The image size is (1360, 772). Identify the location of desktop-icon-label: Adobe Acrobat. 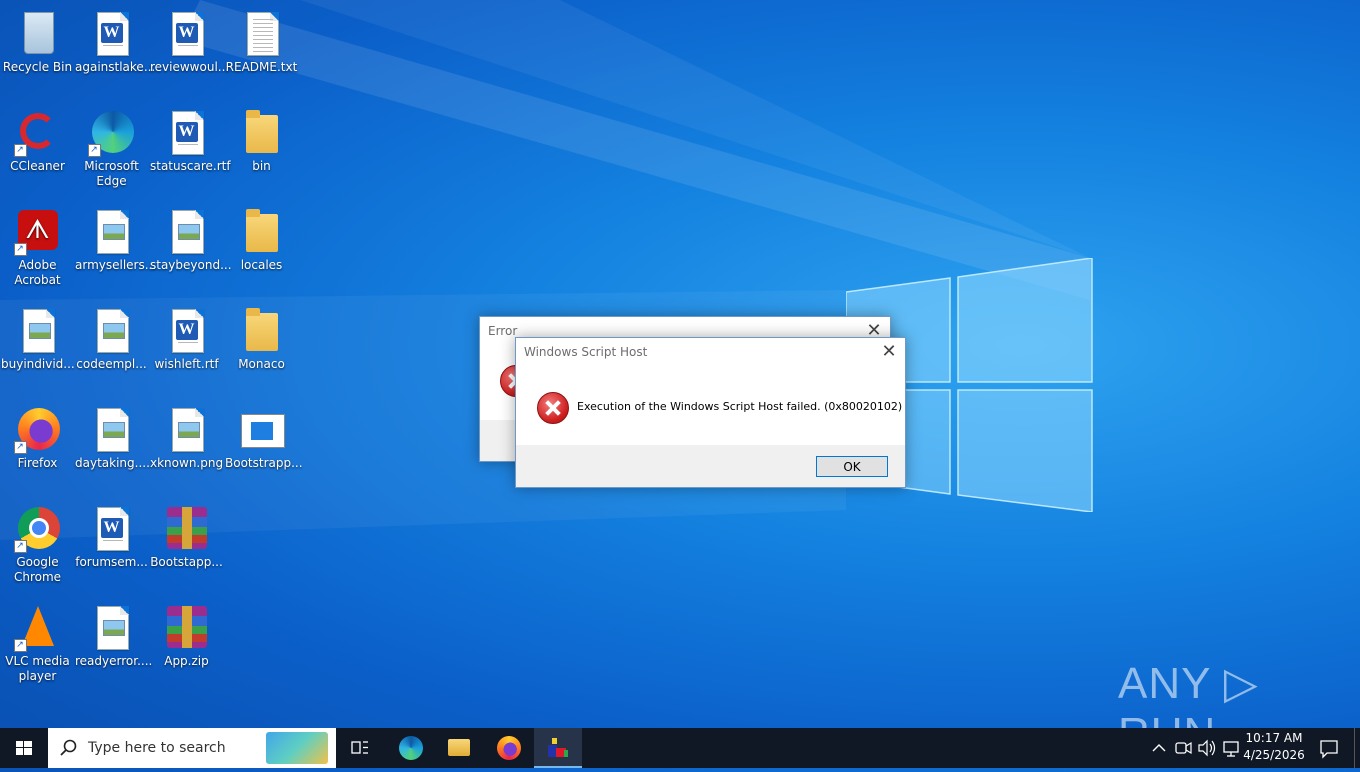
(37, 272).